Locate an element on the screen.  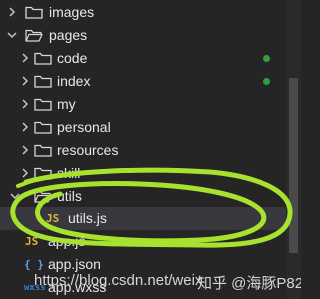
tree-item-skill: skill is located at coordinates (143, 173).